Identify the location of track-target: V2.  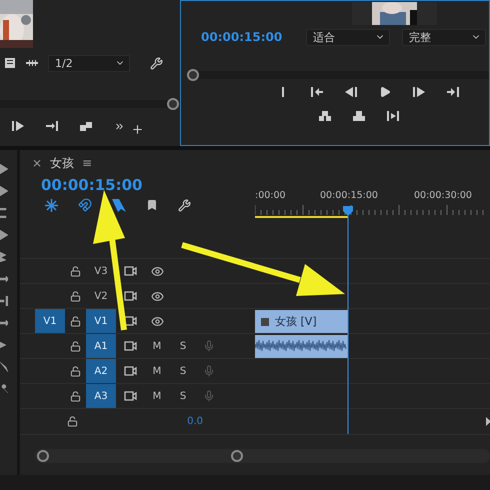
(101, 296).